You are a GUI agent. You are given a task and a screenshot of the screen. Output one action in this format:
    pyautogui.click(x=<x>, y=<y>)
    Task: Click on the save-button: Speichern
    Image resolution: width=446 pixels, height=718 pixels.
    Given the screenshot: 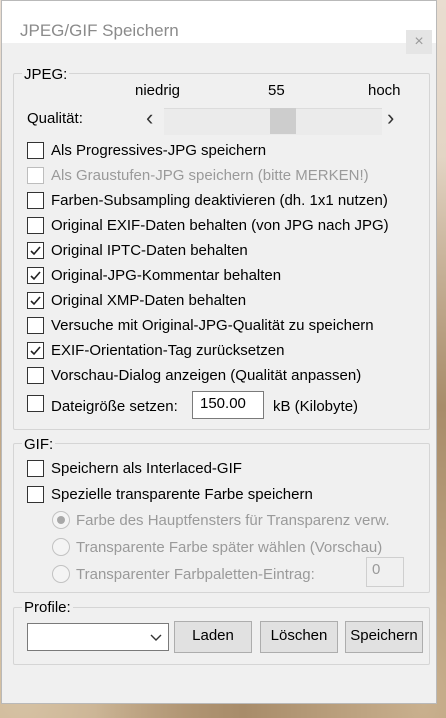 What is the action you would take?
    pyautogui.click(x=384, y=637)
    